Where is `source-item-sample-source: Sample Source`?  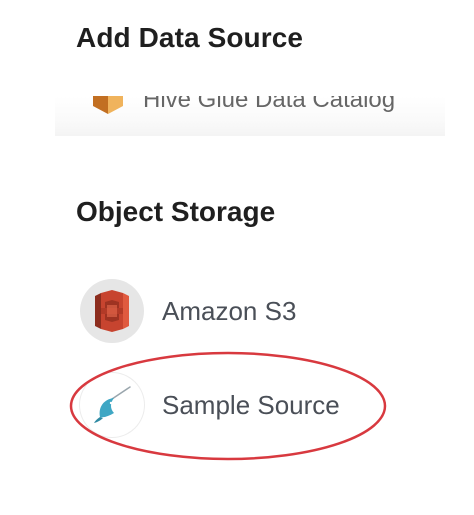 source-item-sample-source: Sample Source is located at coordinates (210, 405).